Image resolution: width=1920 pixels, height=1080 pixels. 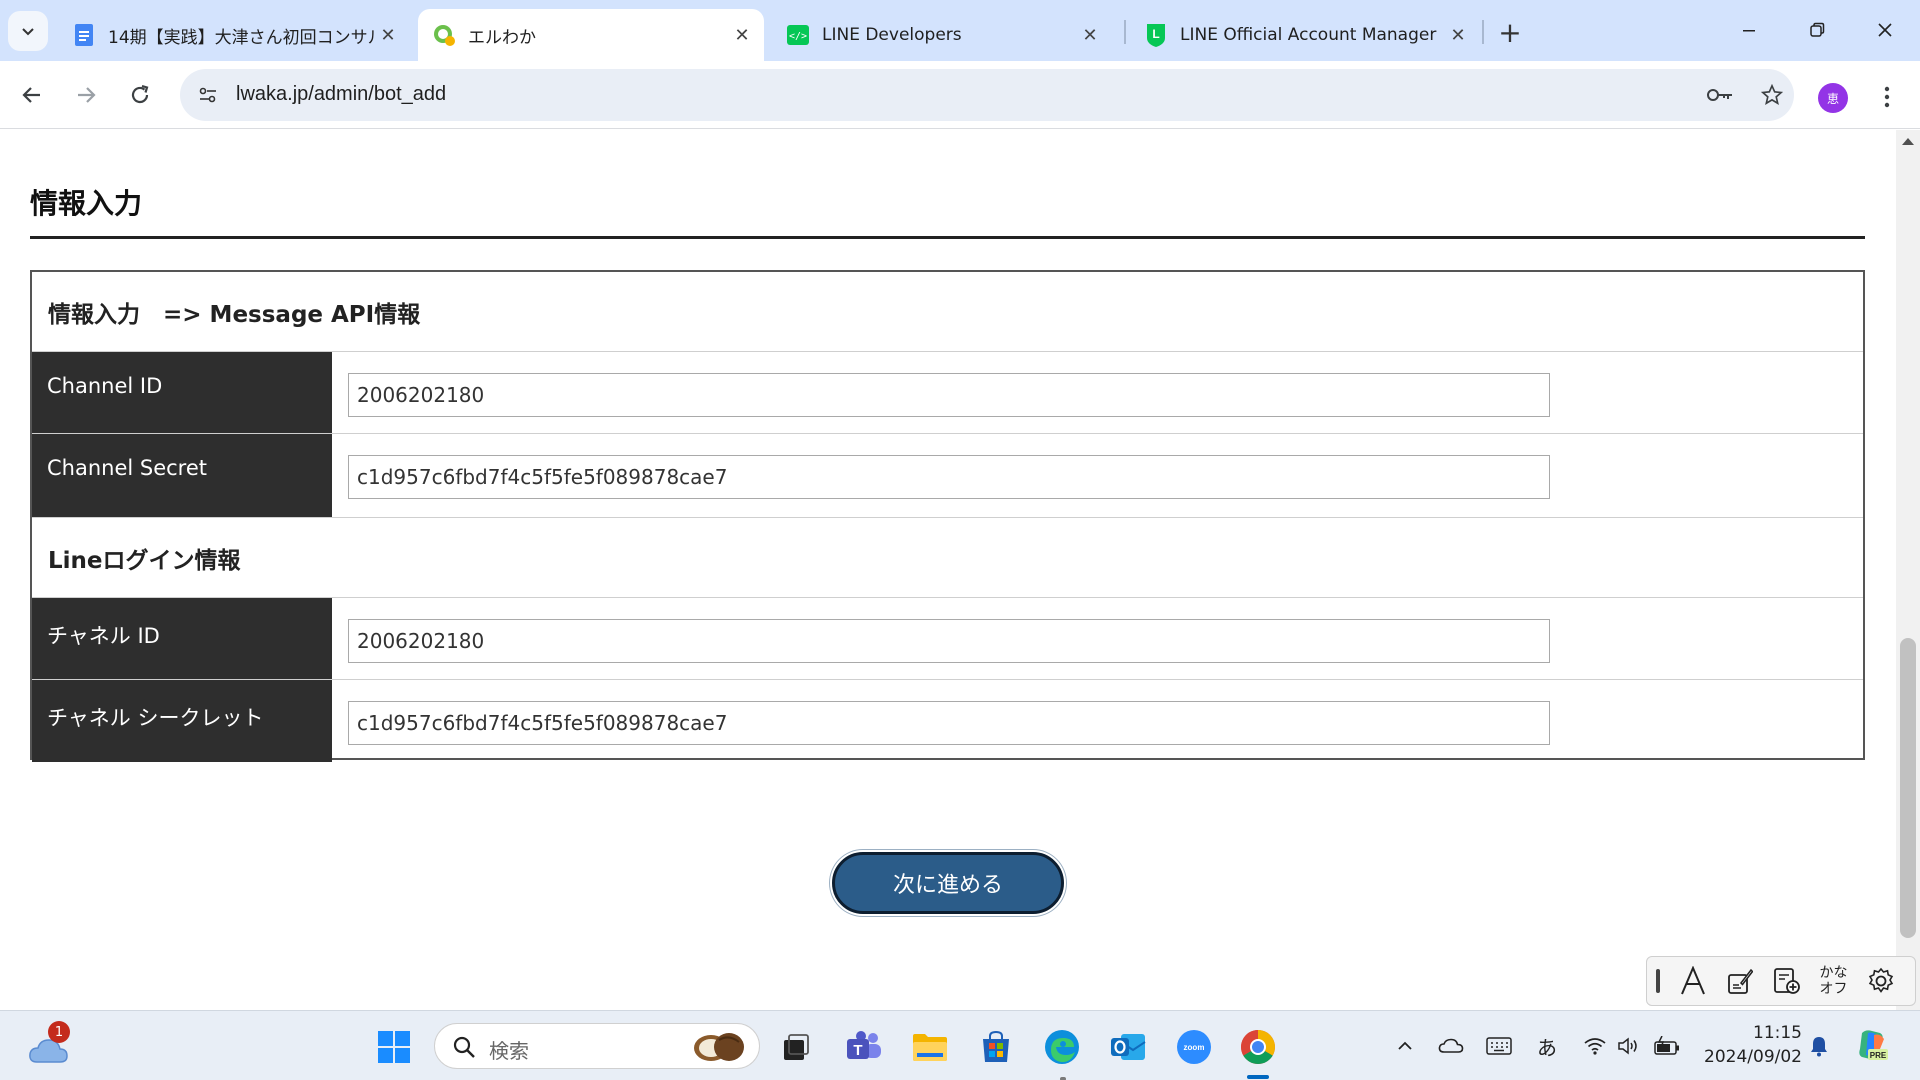 I want to click on browser-toolbar: lwaka.jp/admin/bot_add 恵, so click(x=960, y=95).